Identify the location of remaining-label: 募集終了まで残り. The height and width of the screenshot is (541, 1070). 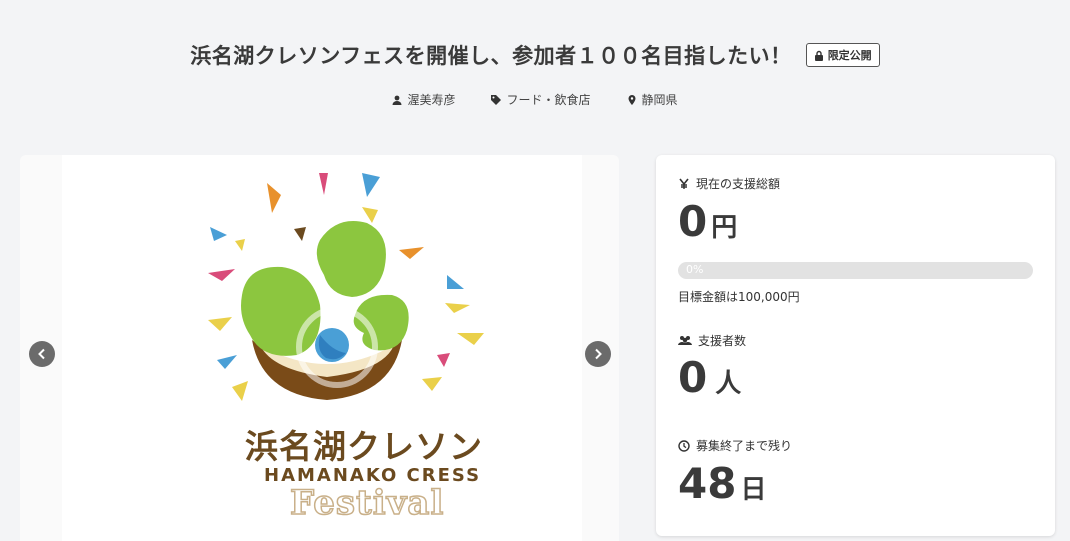
(735, 445).